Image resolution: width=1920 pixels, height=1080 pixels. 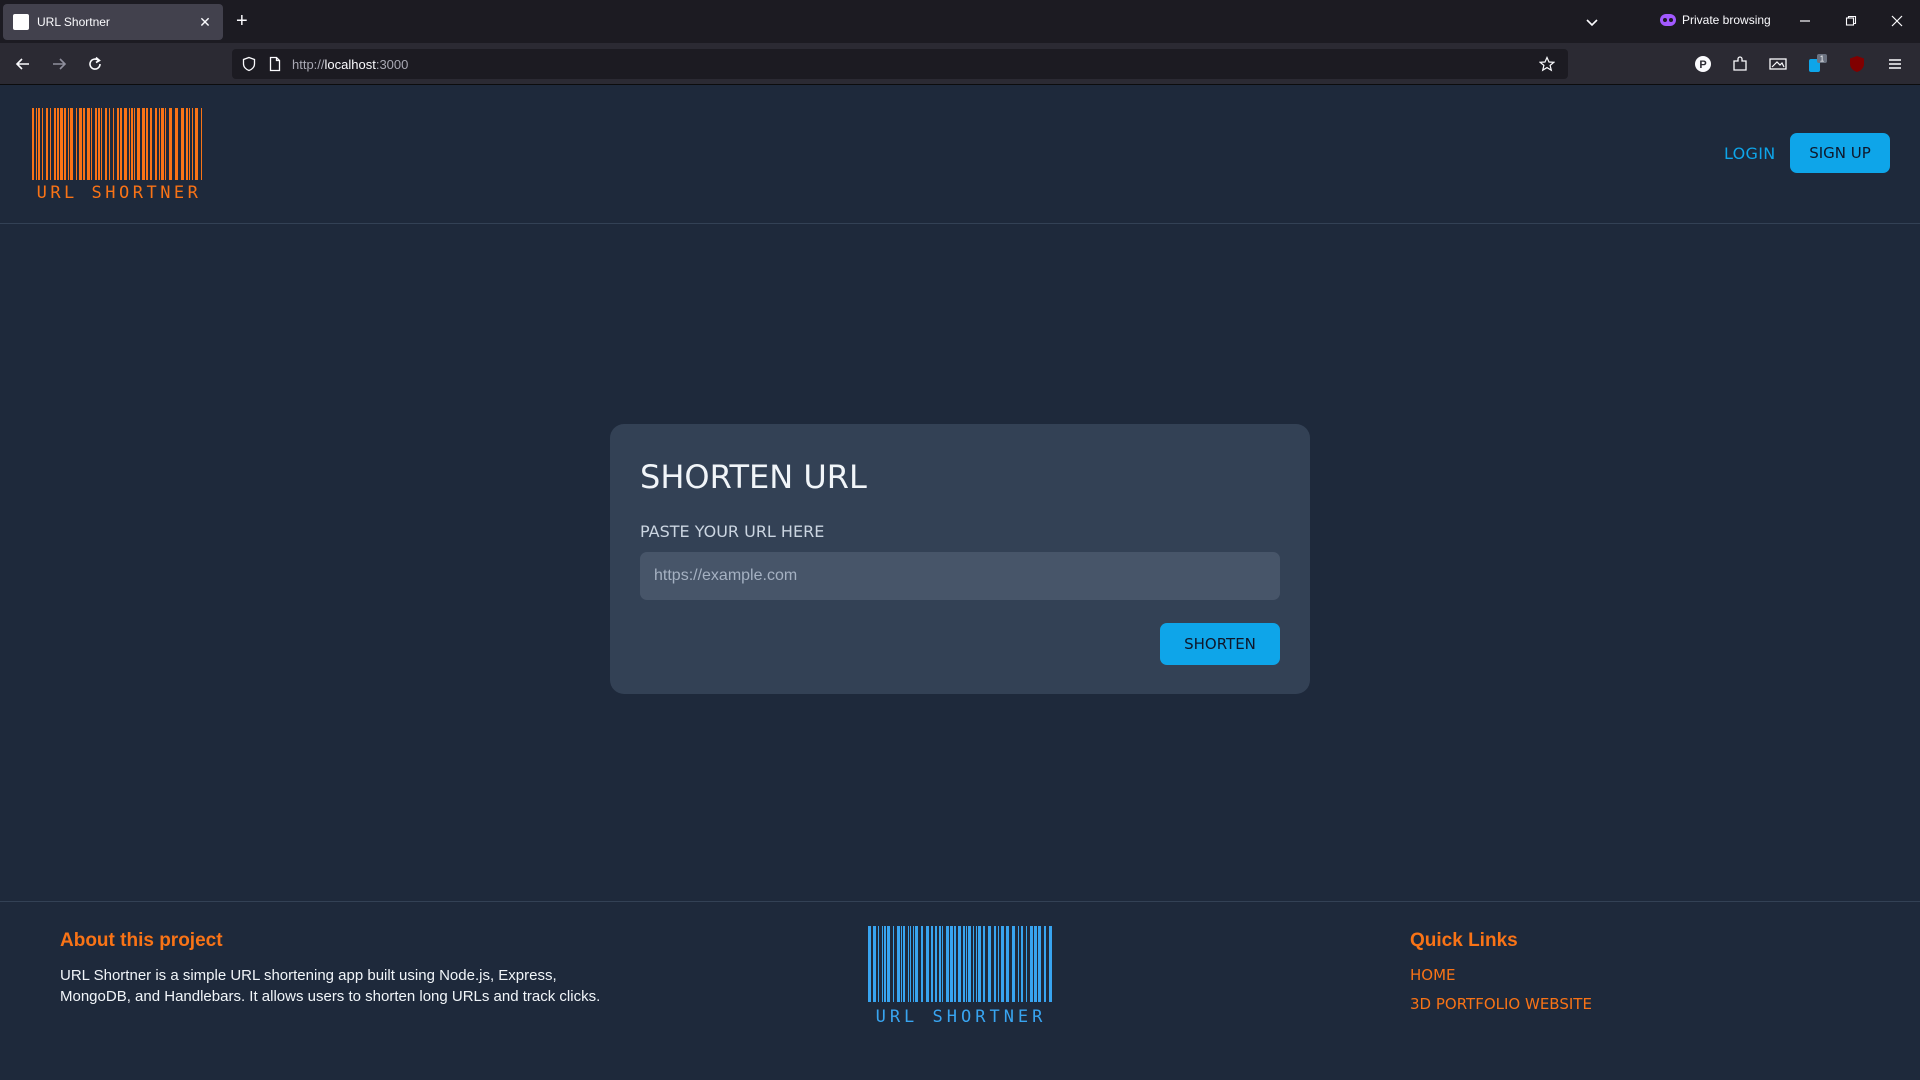 I want to click on footer-logo-barcode-bars, so click(x=960, y=964).